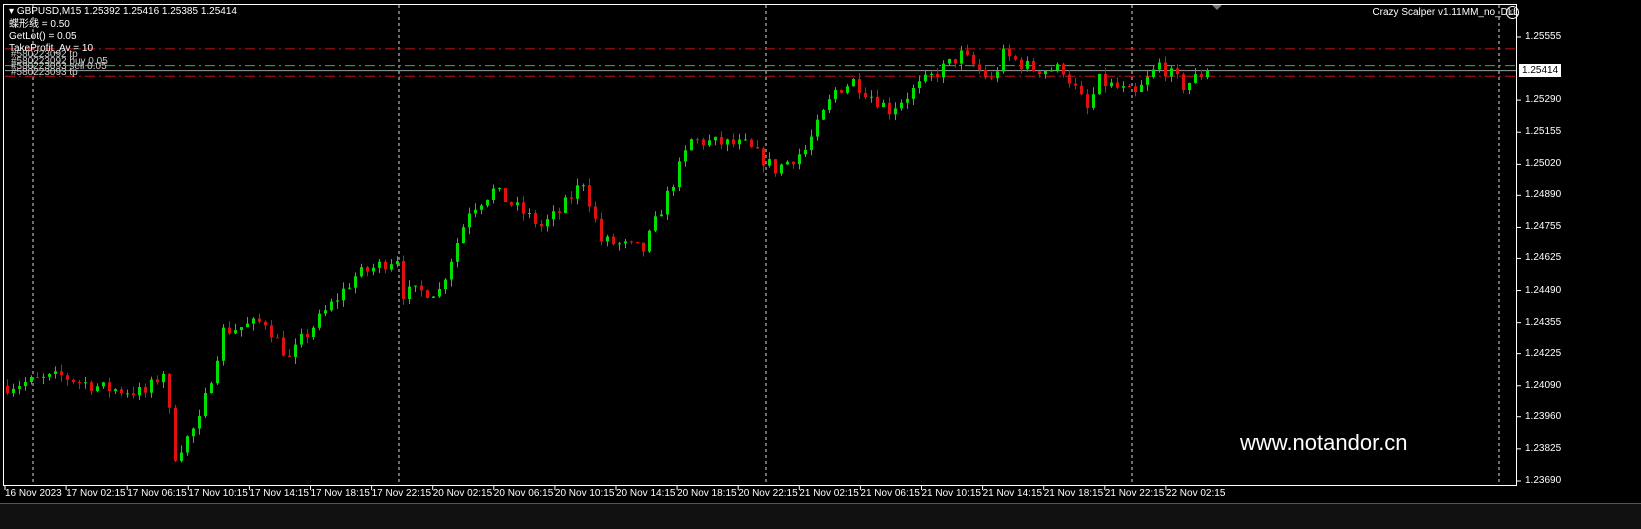  I want to click on smiley-icon: ☺, so click(1512, 12).